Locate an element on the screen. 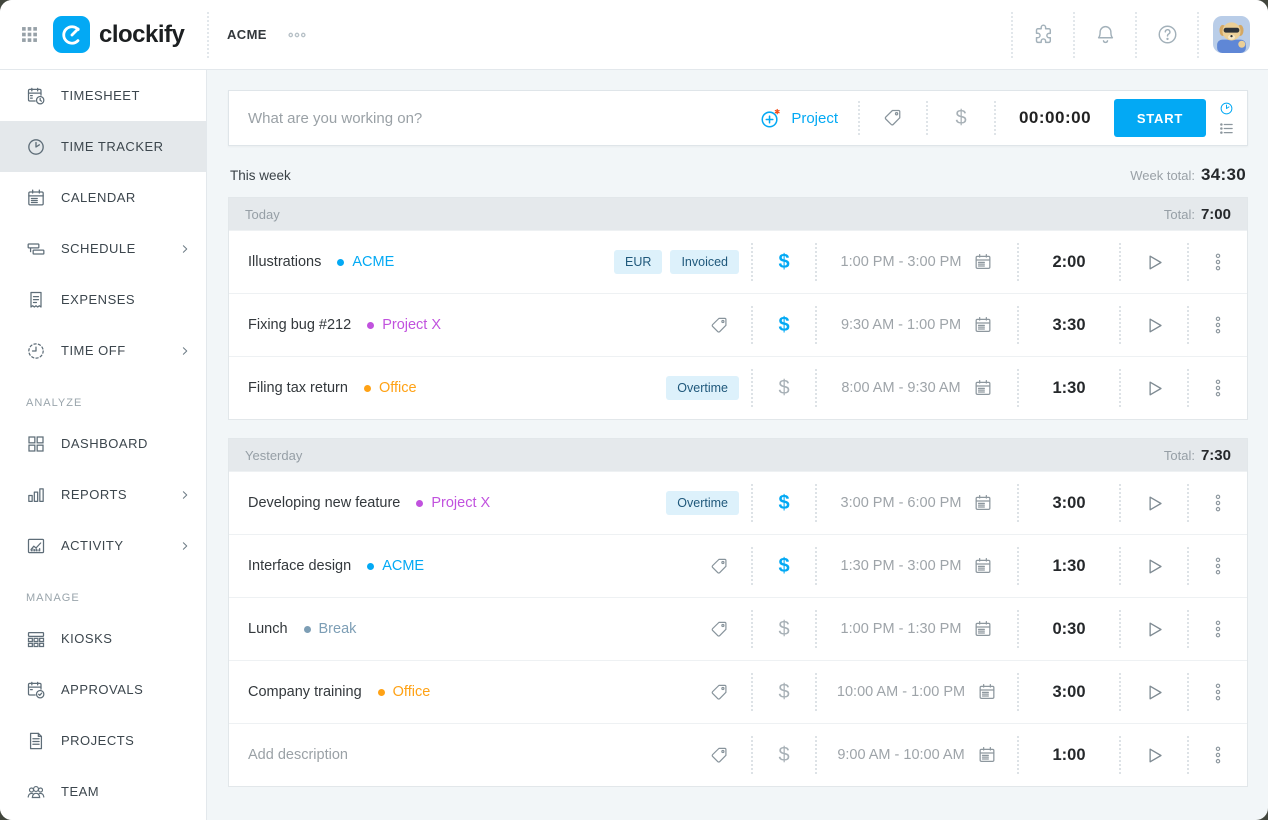 The width and height of the screenshot is (1268, 820). entry-duration: 2:00 is located at coordinates (1069, 262).